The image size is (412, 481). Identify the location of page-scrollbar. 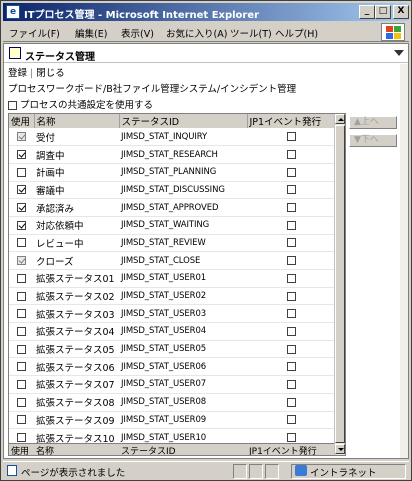
(404, 261).